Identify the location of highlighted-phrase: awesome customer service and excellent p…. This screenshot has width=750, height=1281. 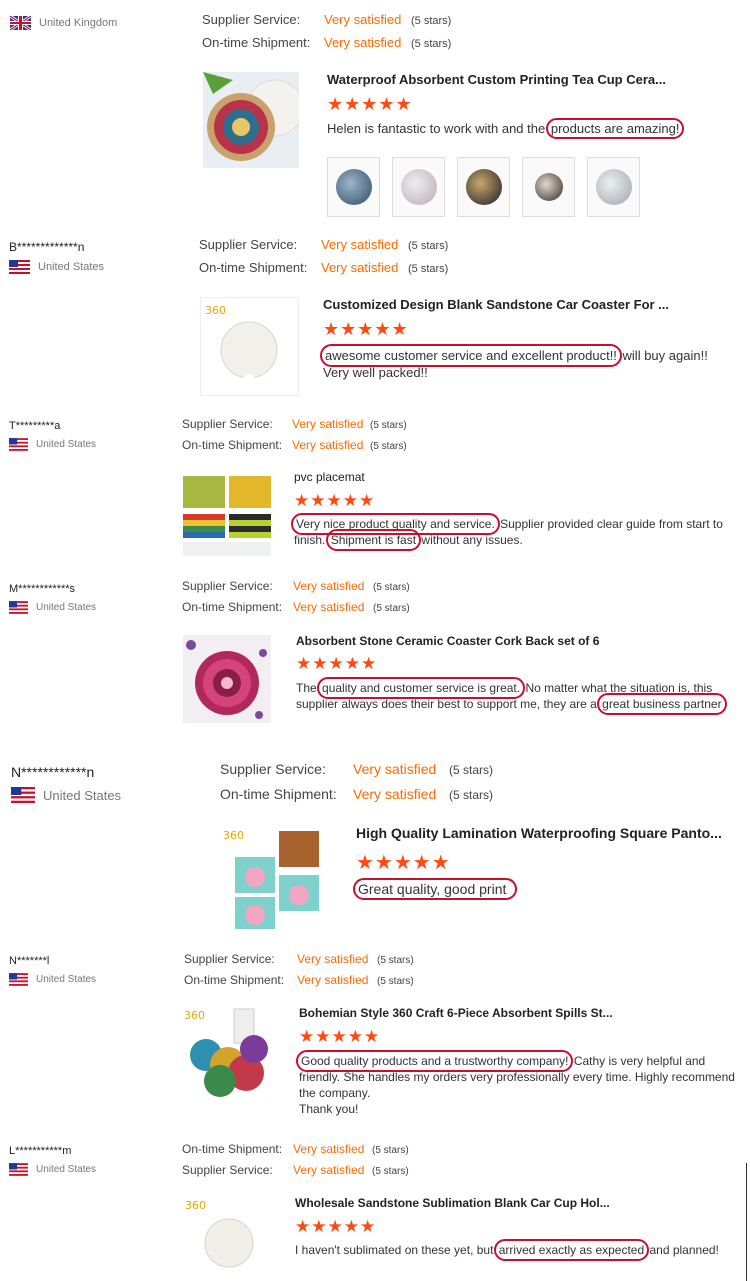
(471, 355).